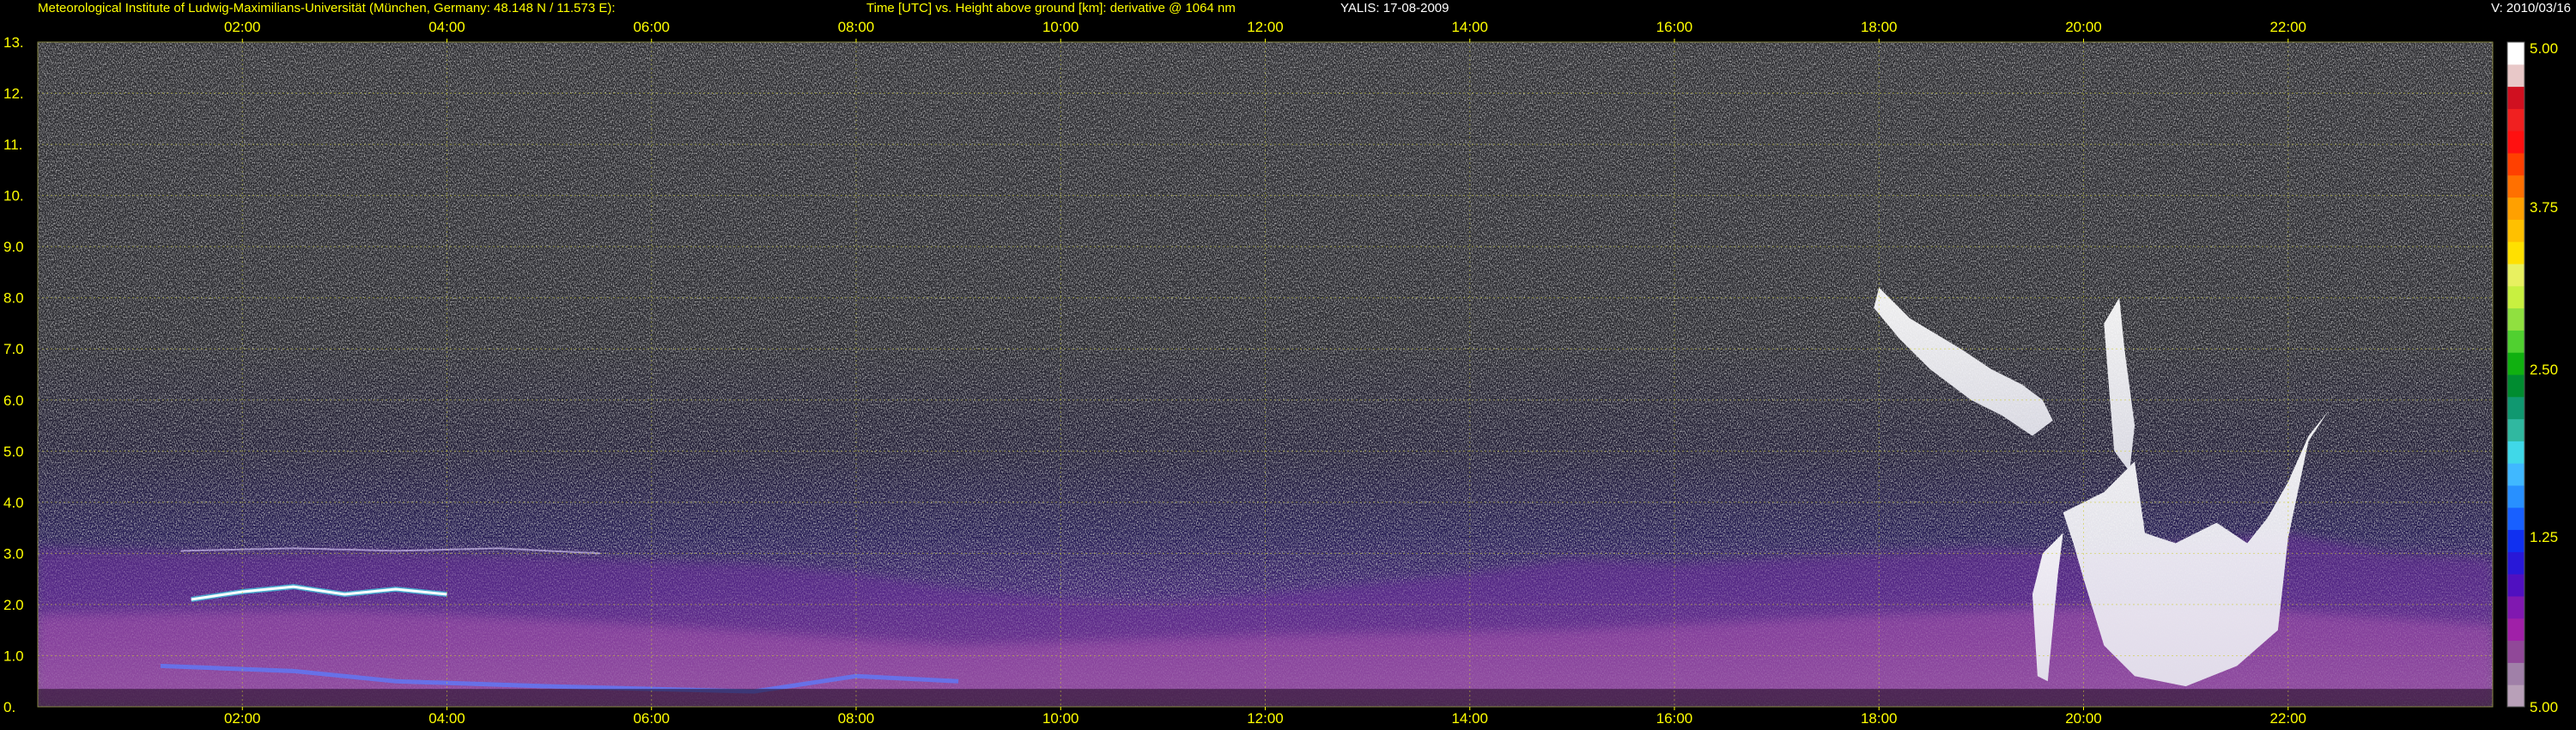 The width and height of the screenshot is (2576, 730). What do you see at coordinates (2287, 718) in the screenshot?
I see `x-tick-label-bottom: 22:00` at bounding box center [2287, 718].